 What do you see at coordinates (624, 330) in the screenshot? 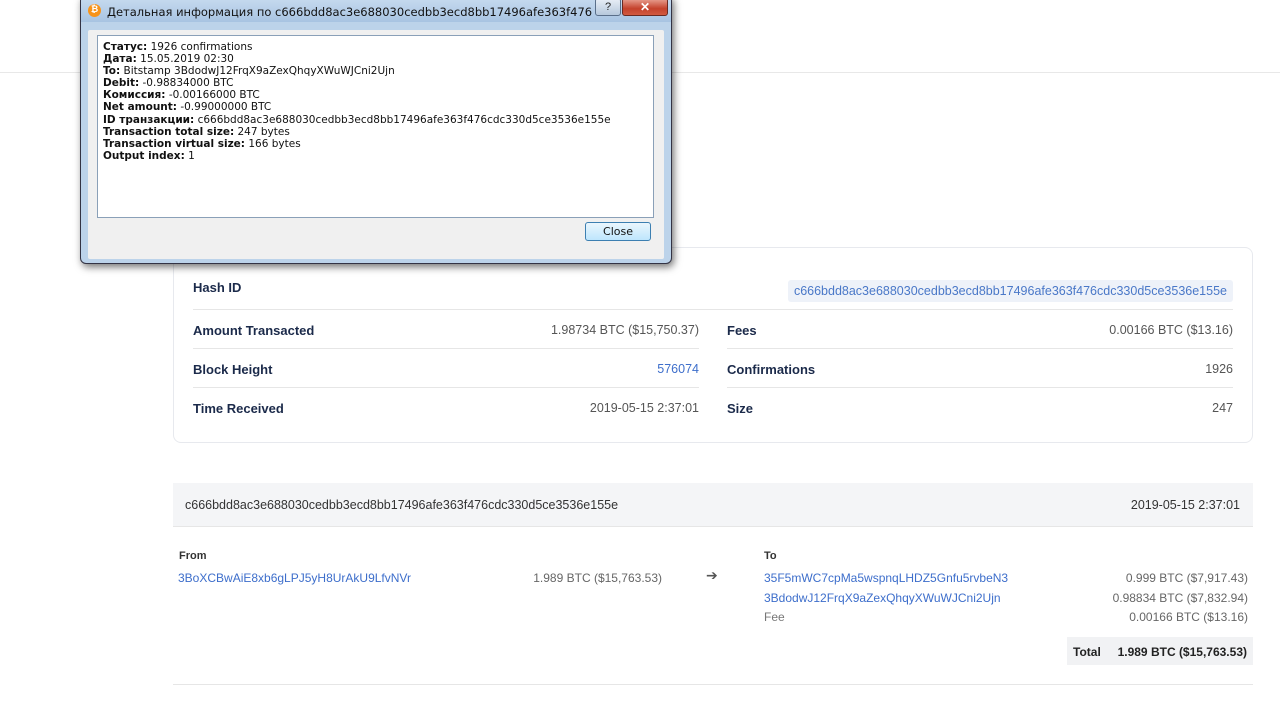
I see `amount-value: 1.98734 BTC ($15,750.37)` at bounding box center [624, 330].